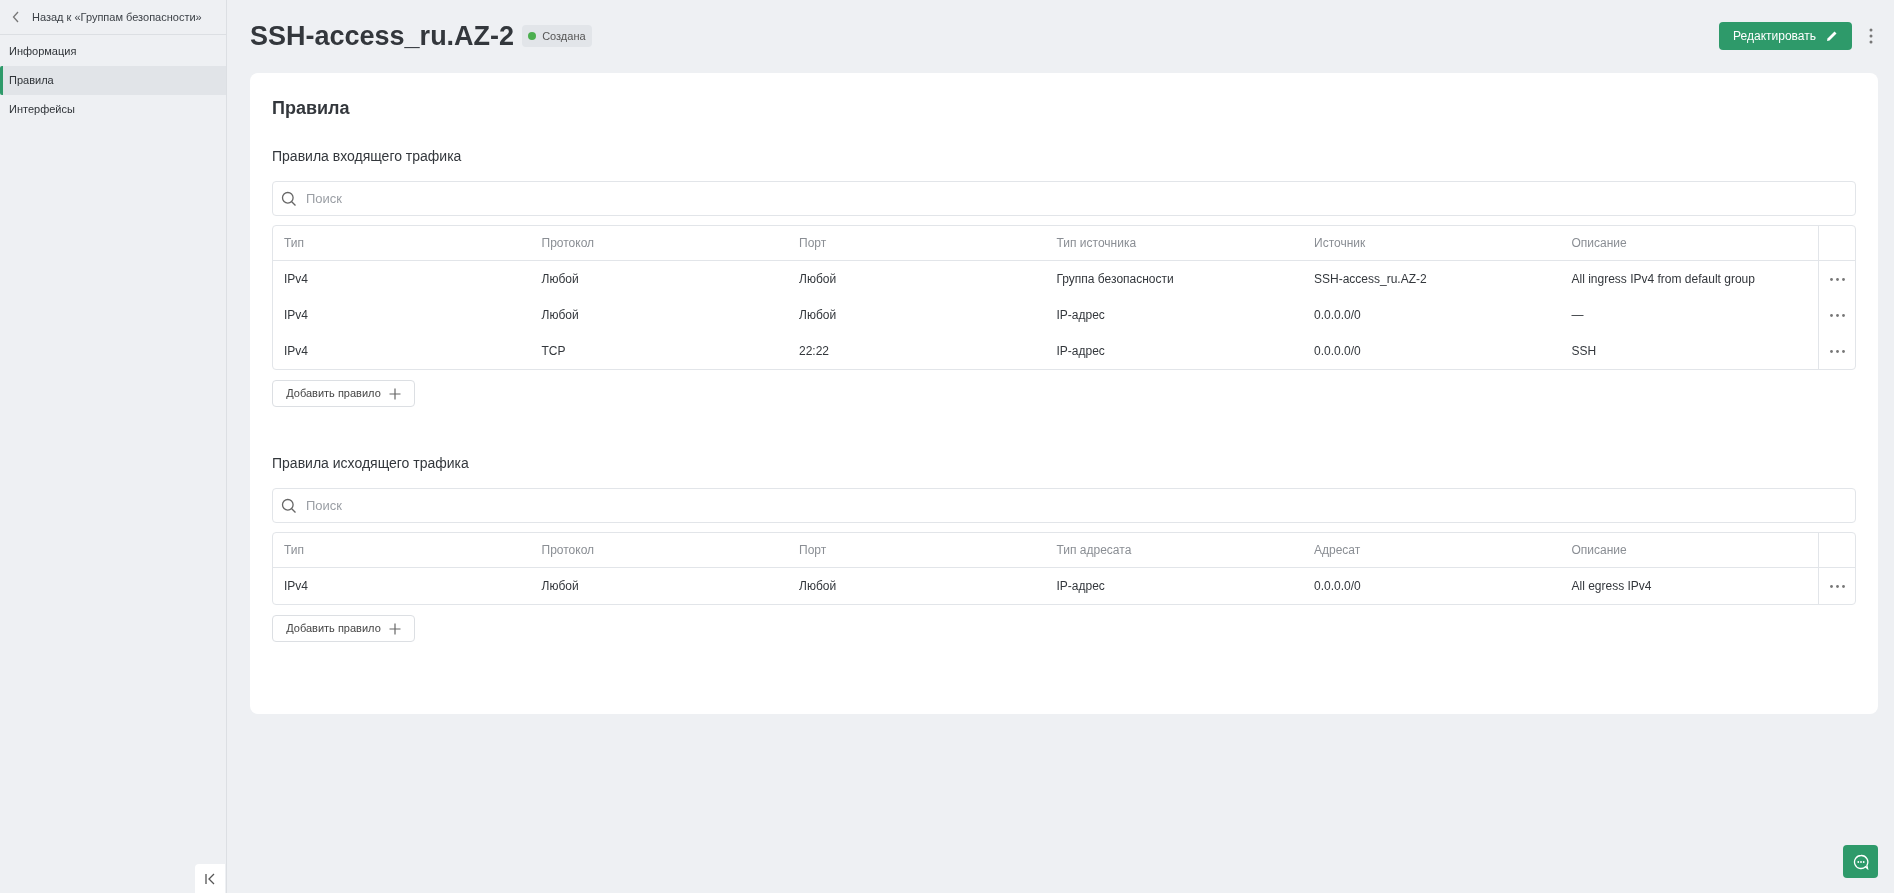 This screenshot has width=1894, height=893. Describe the element at coordinates (1115, 279) in the screenshot. I see `table-cell-text: Группа безопасности` at that location.